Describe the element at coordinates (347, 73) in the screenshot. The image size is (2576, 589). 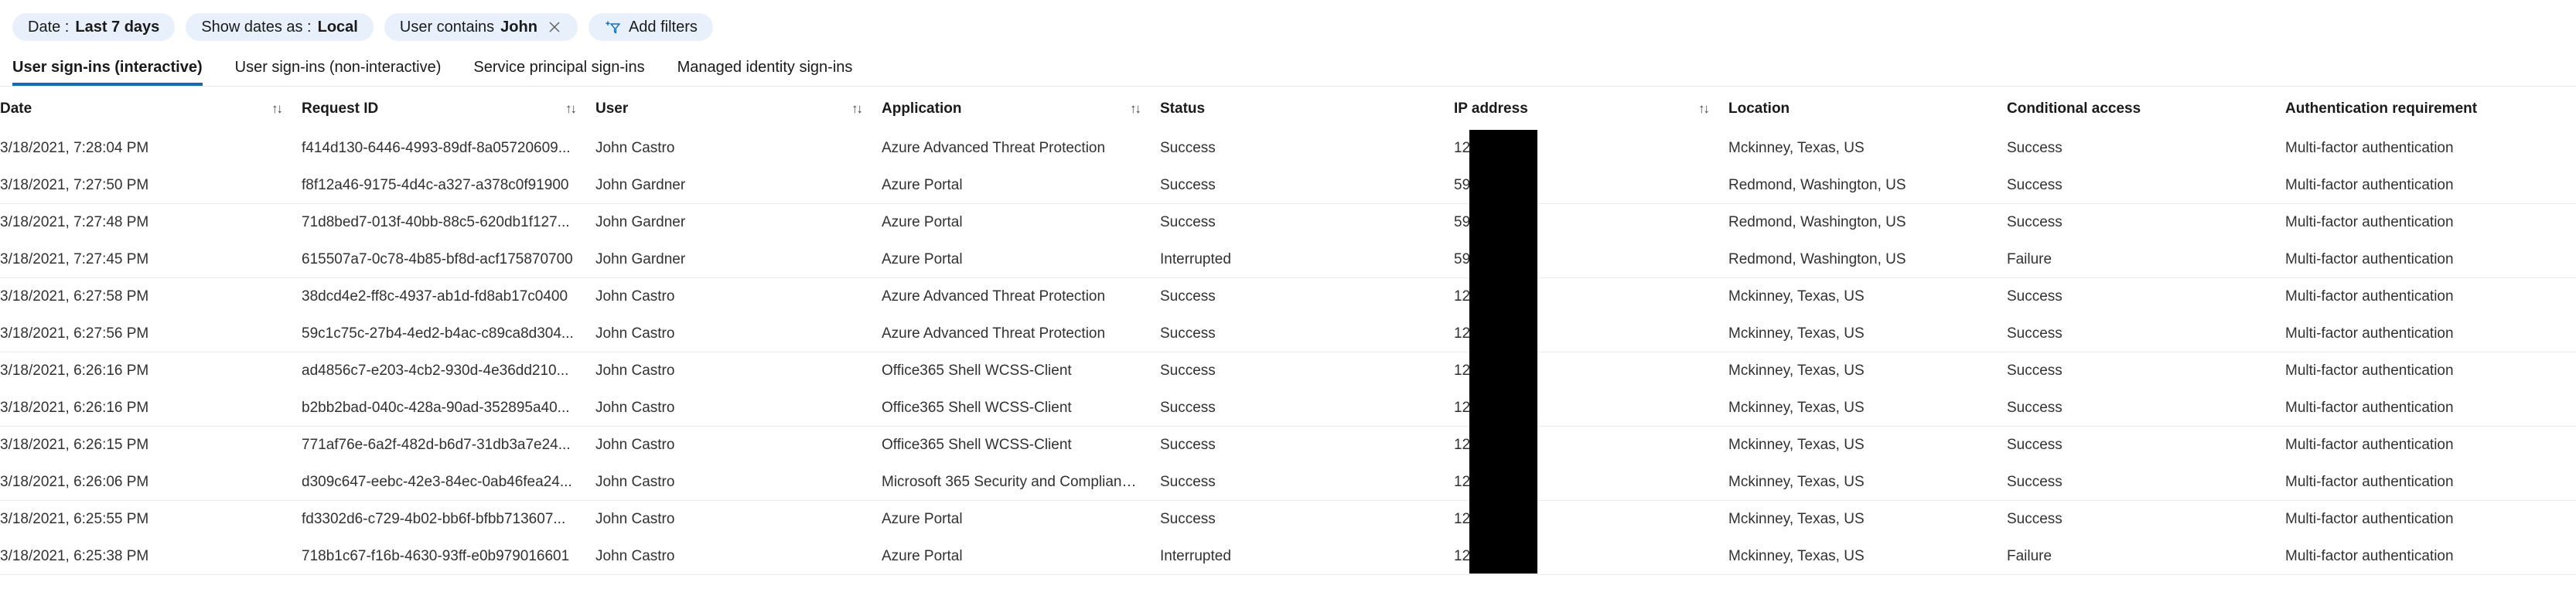
I see `tab-user-signins-non-interactive: User sign-ins (non-interactive)` at that location.